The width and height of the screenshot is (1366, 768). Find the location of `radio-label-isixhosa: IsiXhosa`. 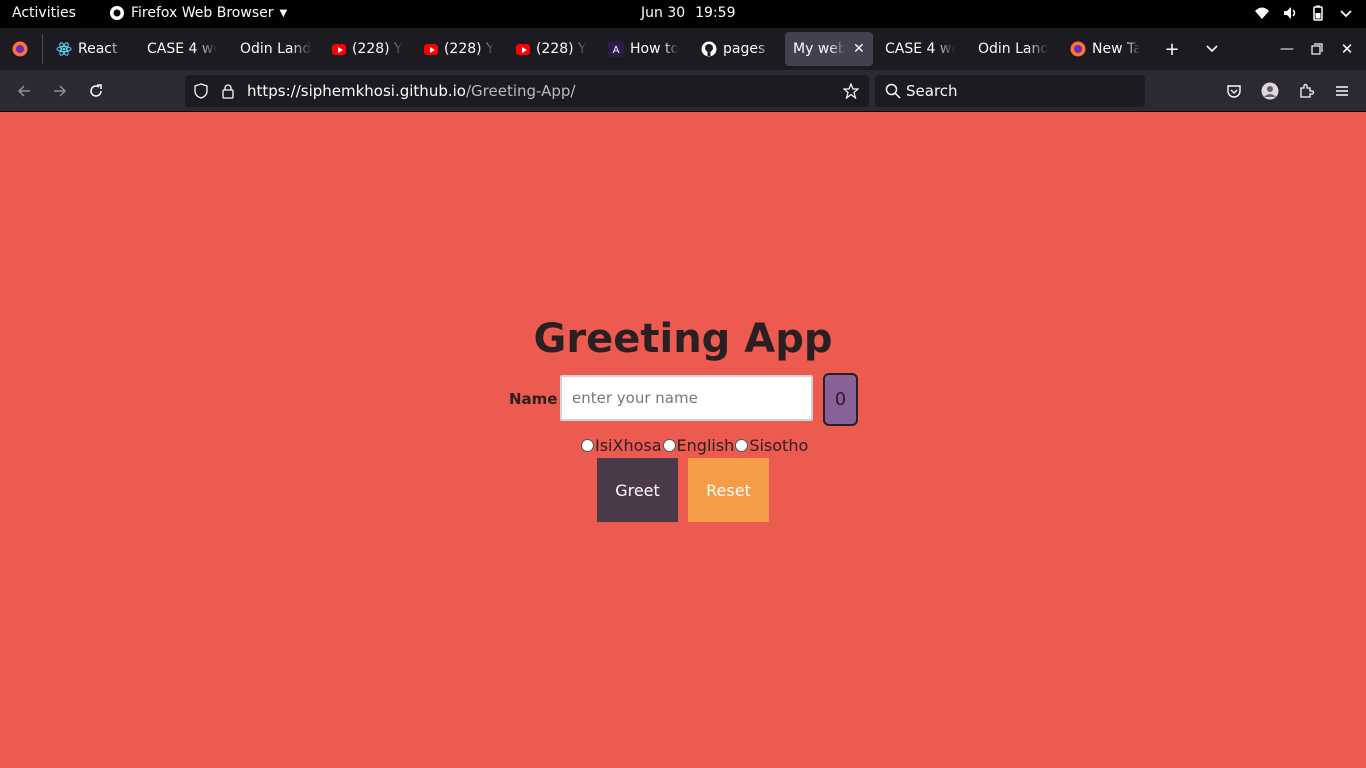

radio-label-isixhosa: IsiXhosa is located at coordinates (628, 445).